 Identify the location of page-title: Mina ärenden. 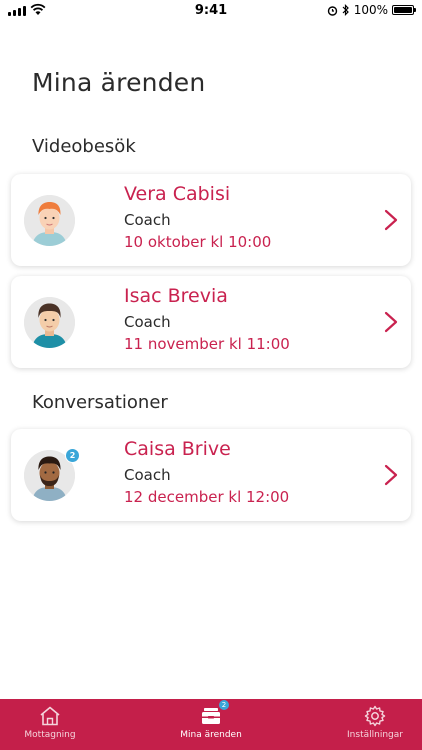
(119, 82).